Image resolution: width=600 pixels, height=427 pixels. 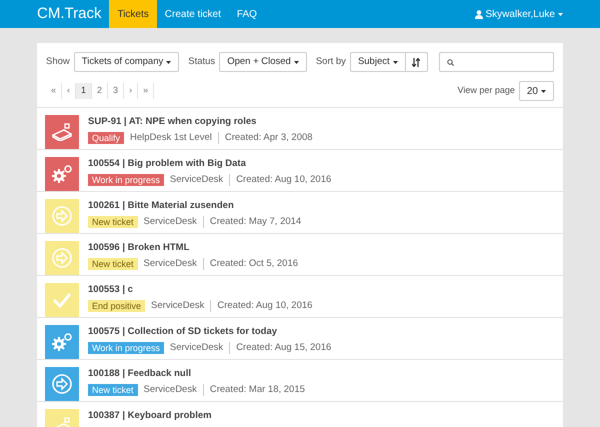 What do you see at coordinates (133, 14) in the screenshot?
I see `nav-tab: Tickets` at bounding box center [133, 14].